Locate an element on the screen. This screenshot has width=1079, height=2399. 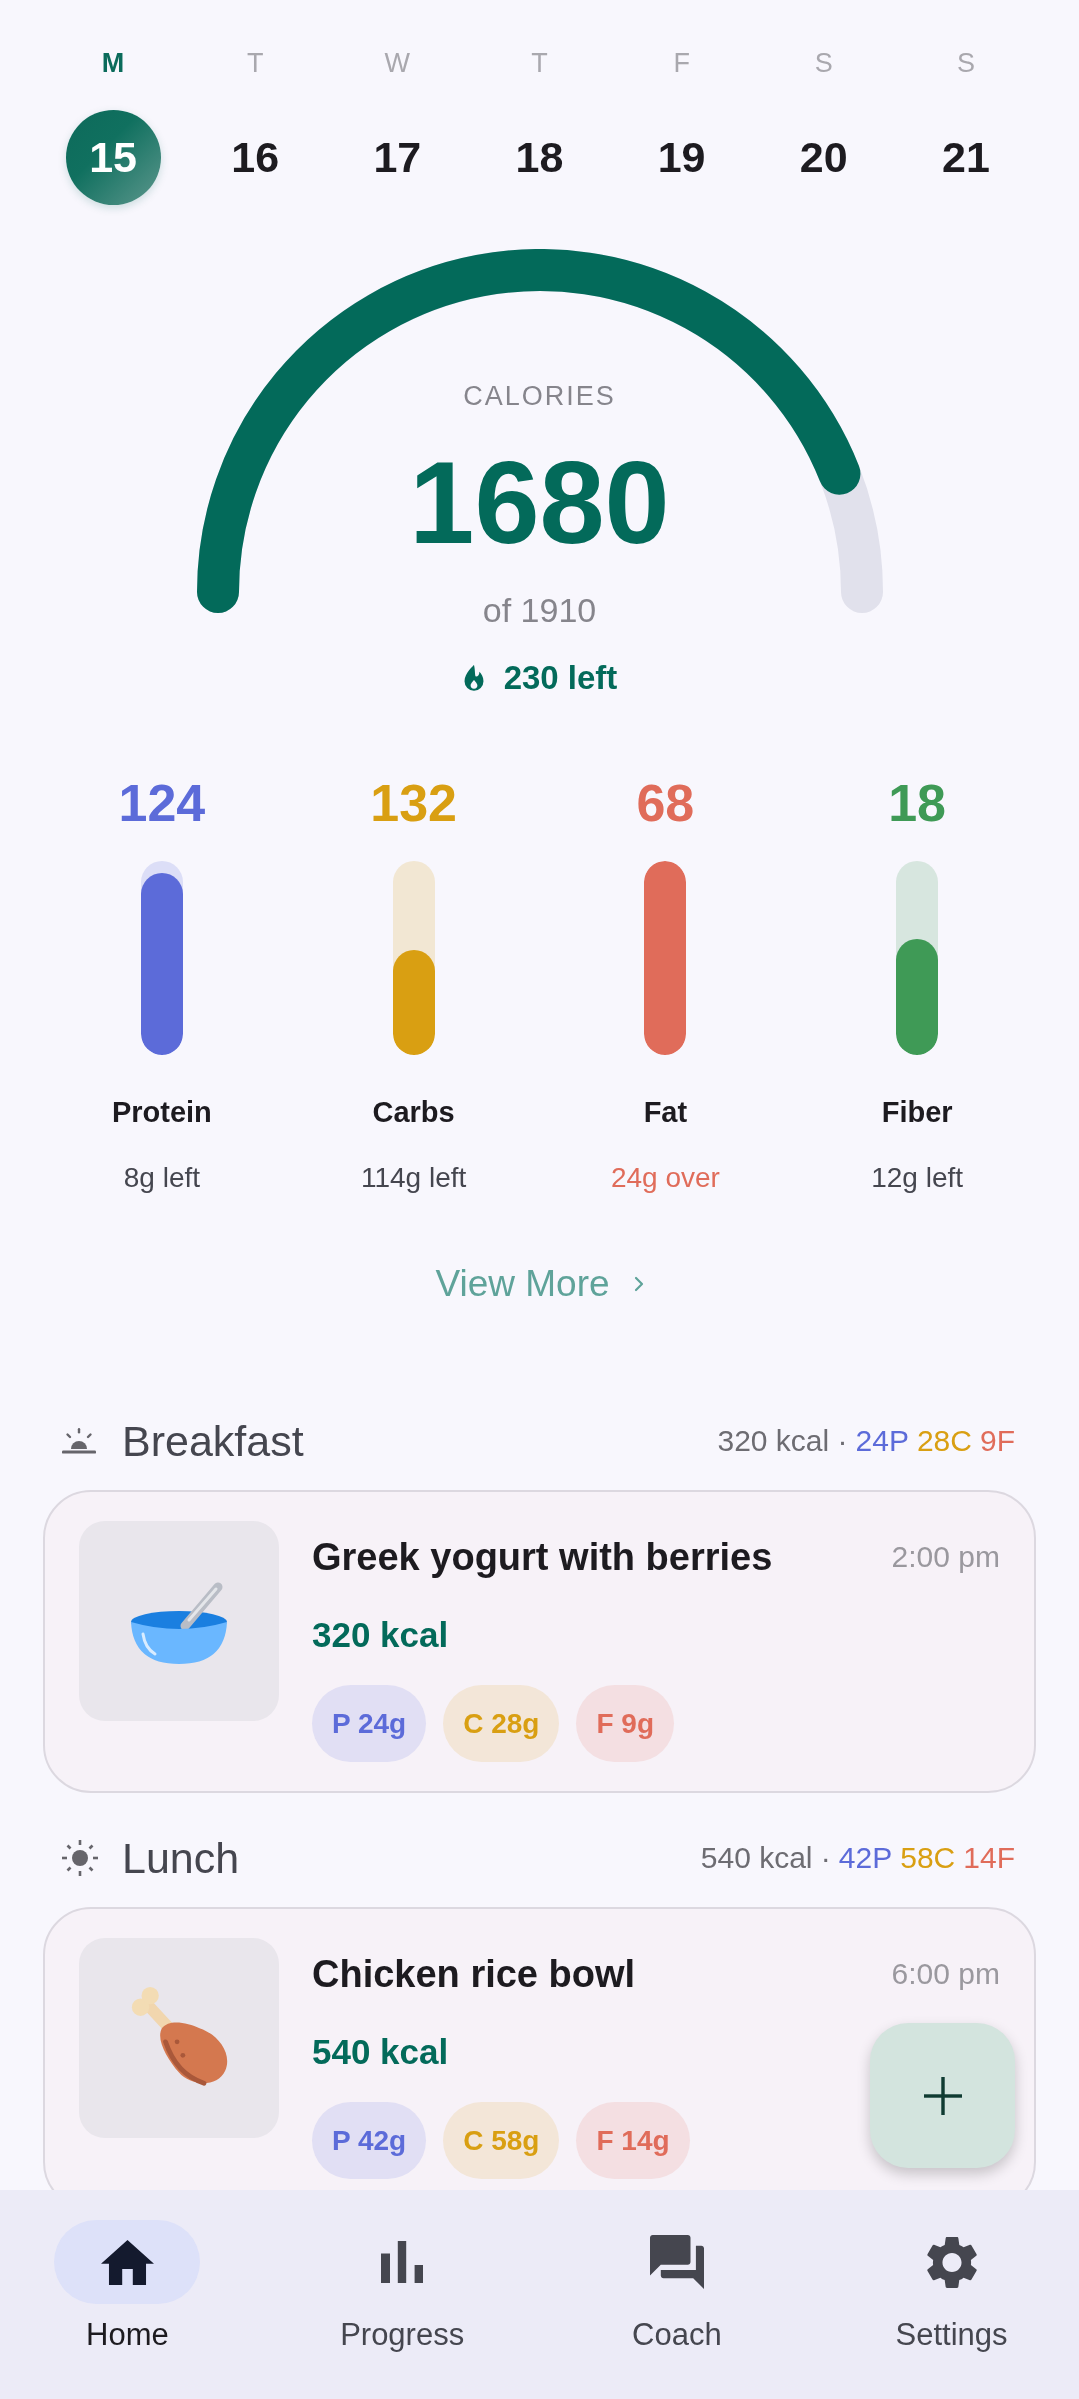
protein-tag: P 42g is located at coordinates (369, 2140).